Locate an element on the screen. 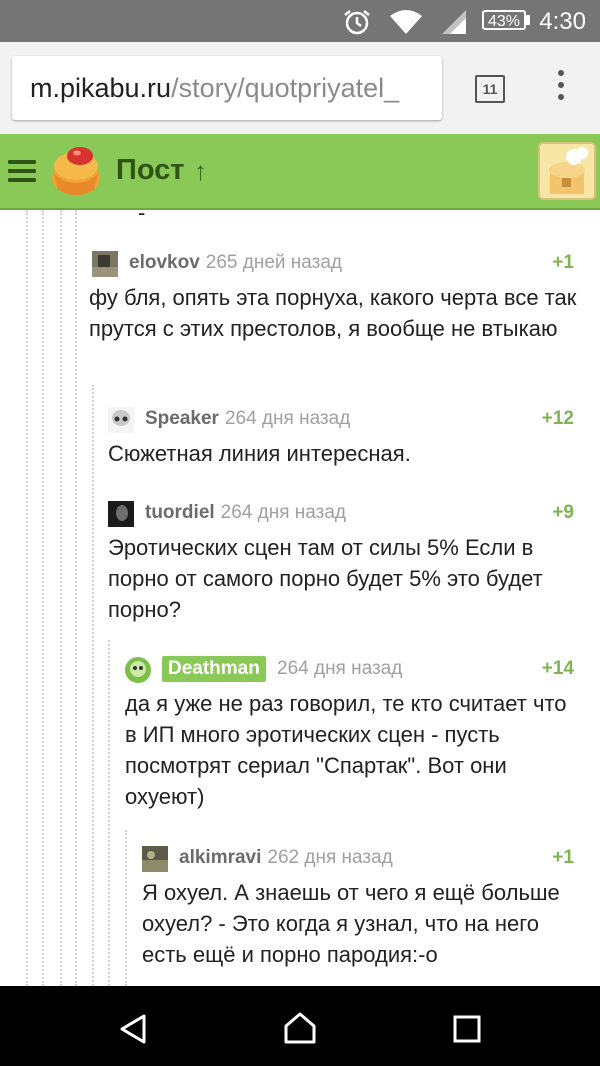  comment-header: Deathman 264 дня назад +14 is located at coordinates (362, 669).